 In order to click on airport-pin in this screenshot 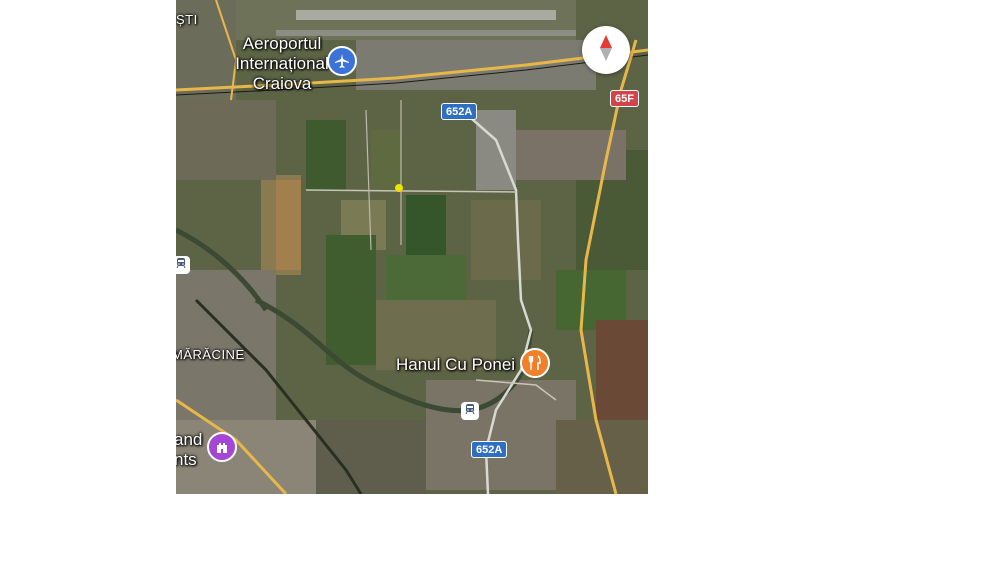, I will do `click(342, 61)`.